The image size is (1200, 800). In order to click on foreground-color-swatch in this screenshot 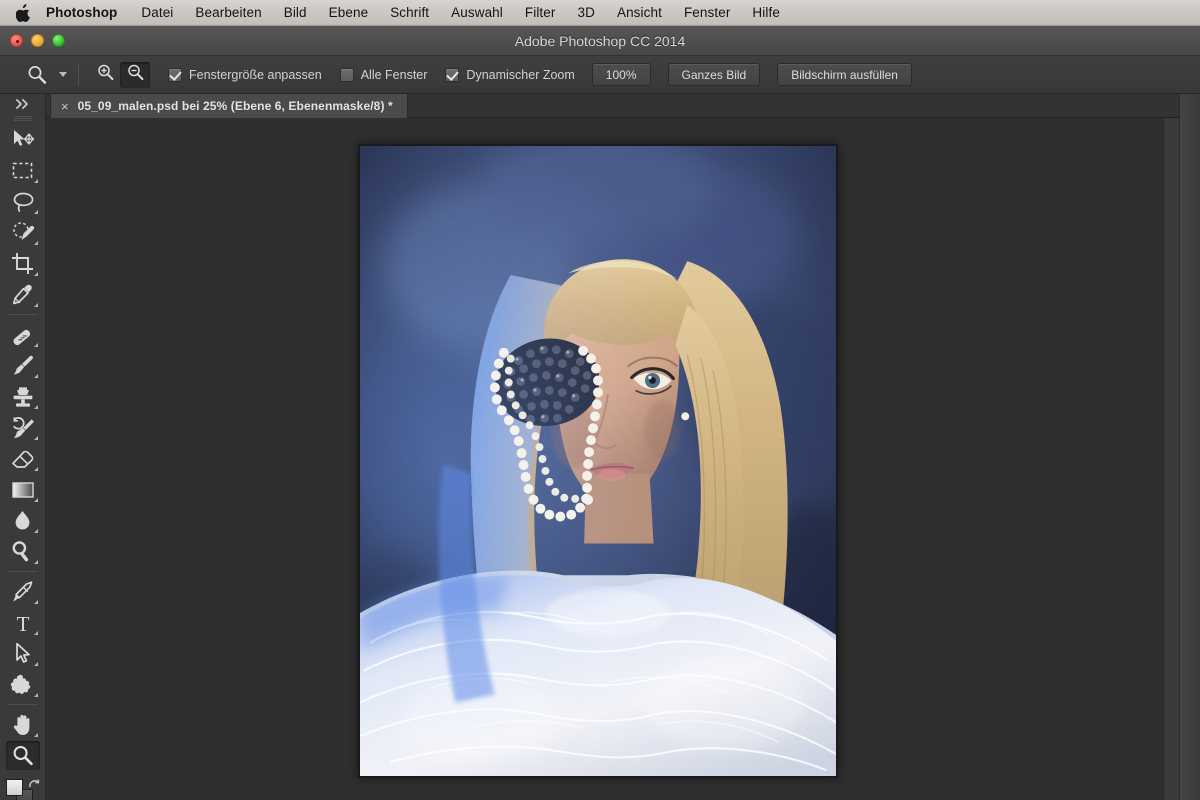, I will do `click(14, 787)`.